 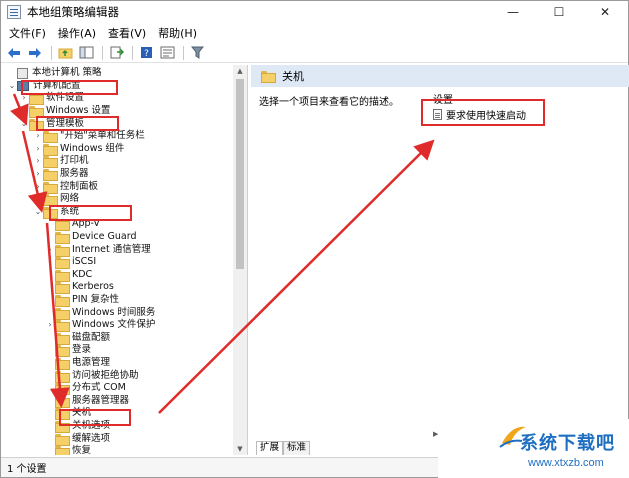 What do you see at coordinates (567, 443) in the screenshot?
I see `watermark-brand: 系统下载吧` at bounding box center [567, 443].